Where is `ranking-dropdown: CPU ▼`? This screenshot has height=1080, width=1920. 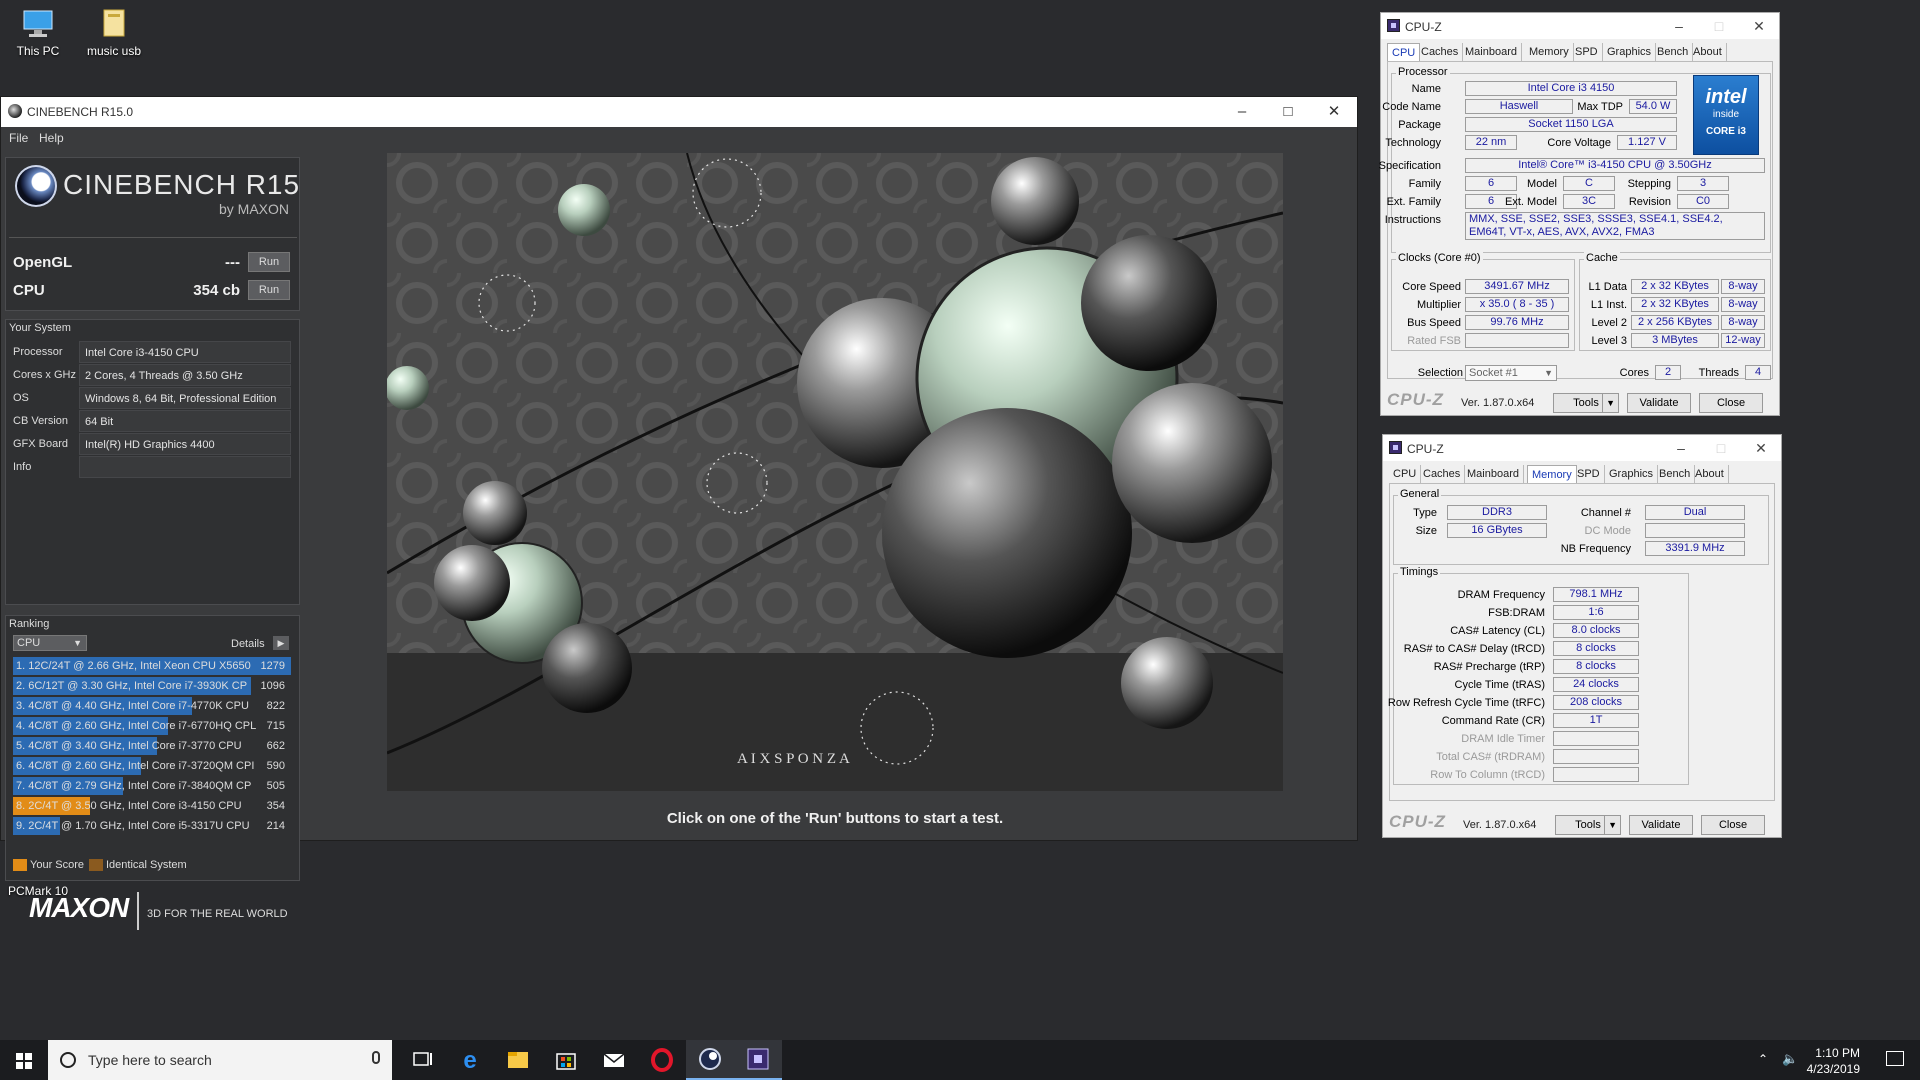
ranking-dropdown: CPU ▼ is located at coordinates (50, 643).